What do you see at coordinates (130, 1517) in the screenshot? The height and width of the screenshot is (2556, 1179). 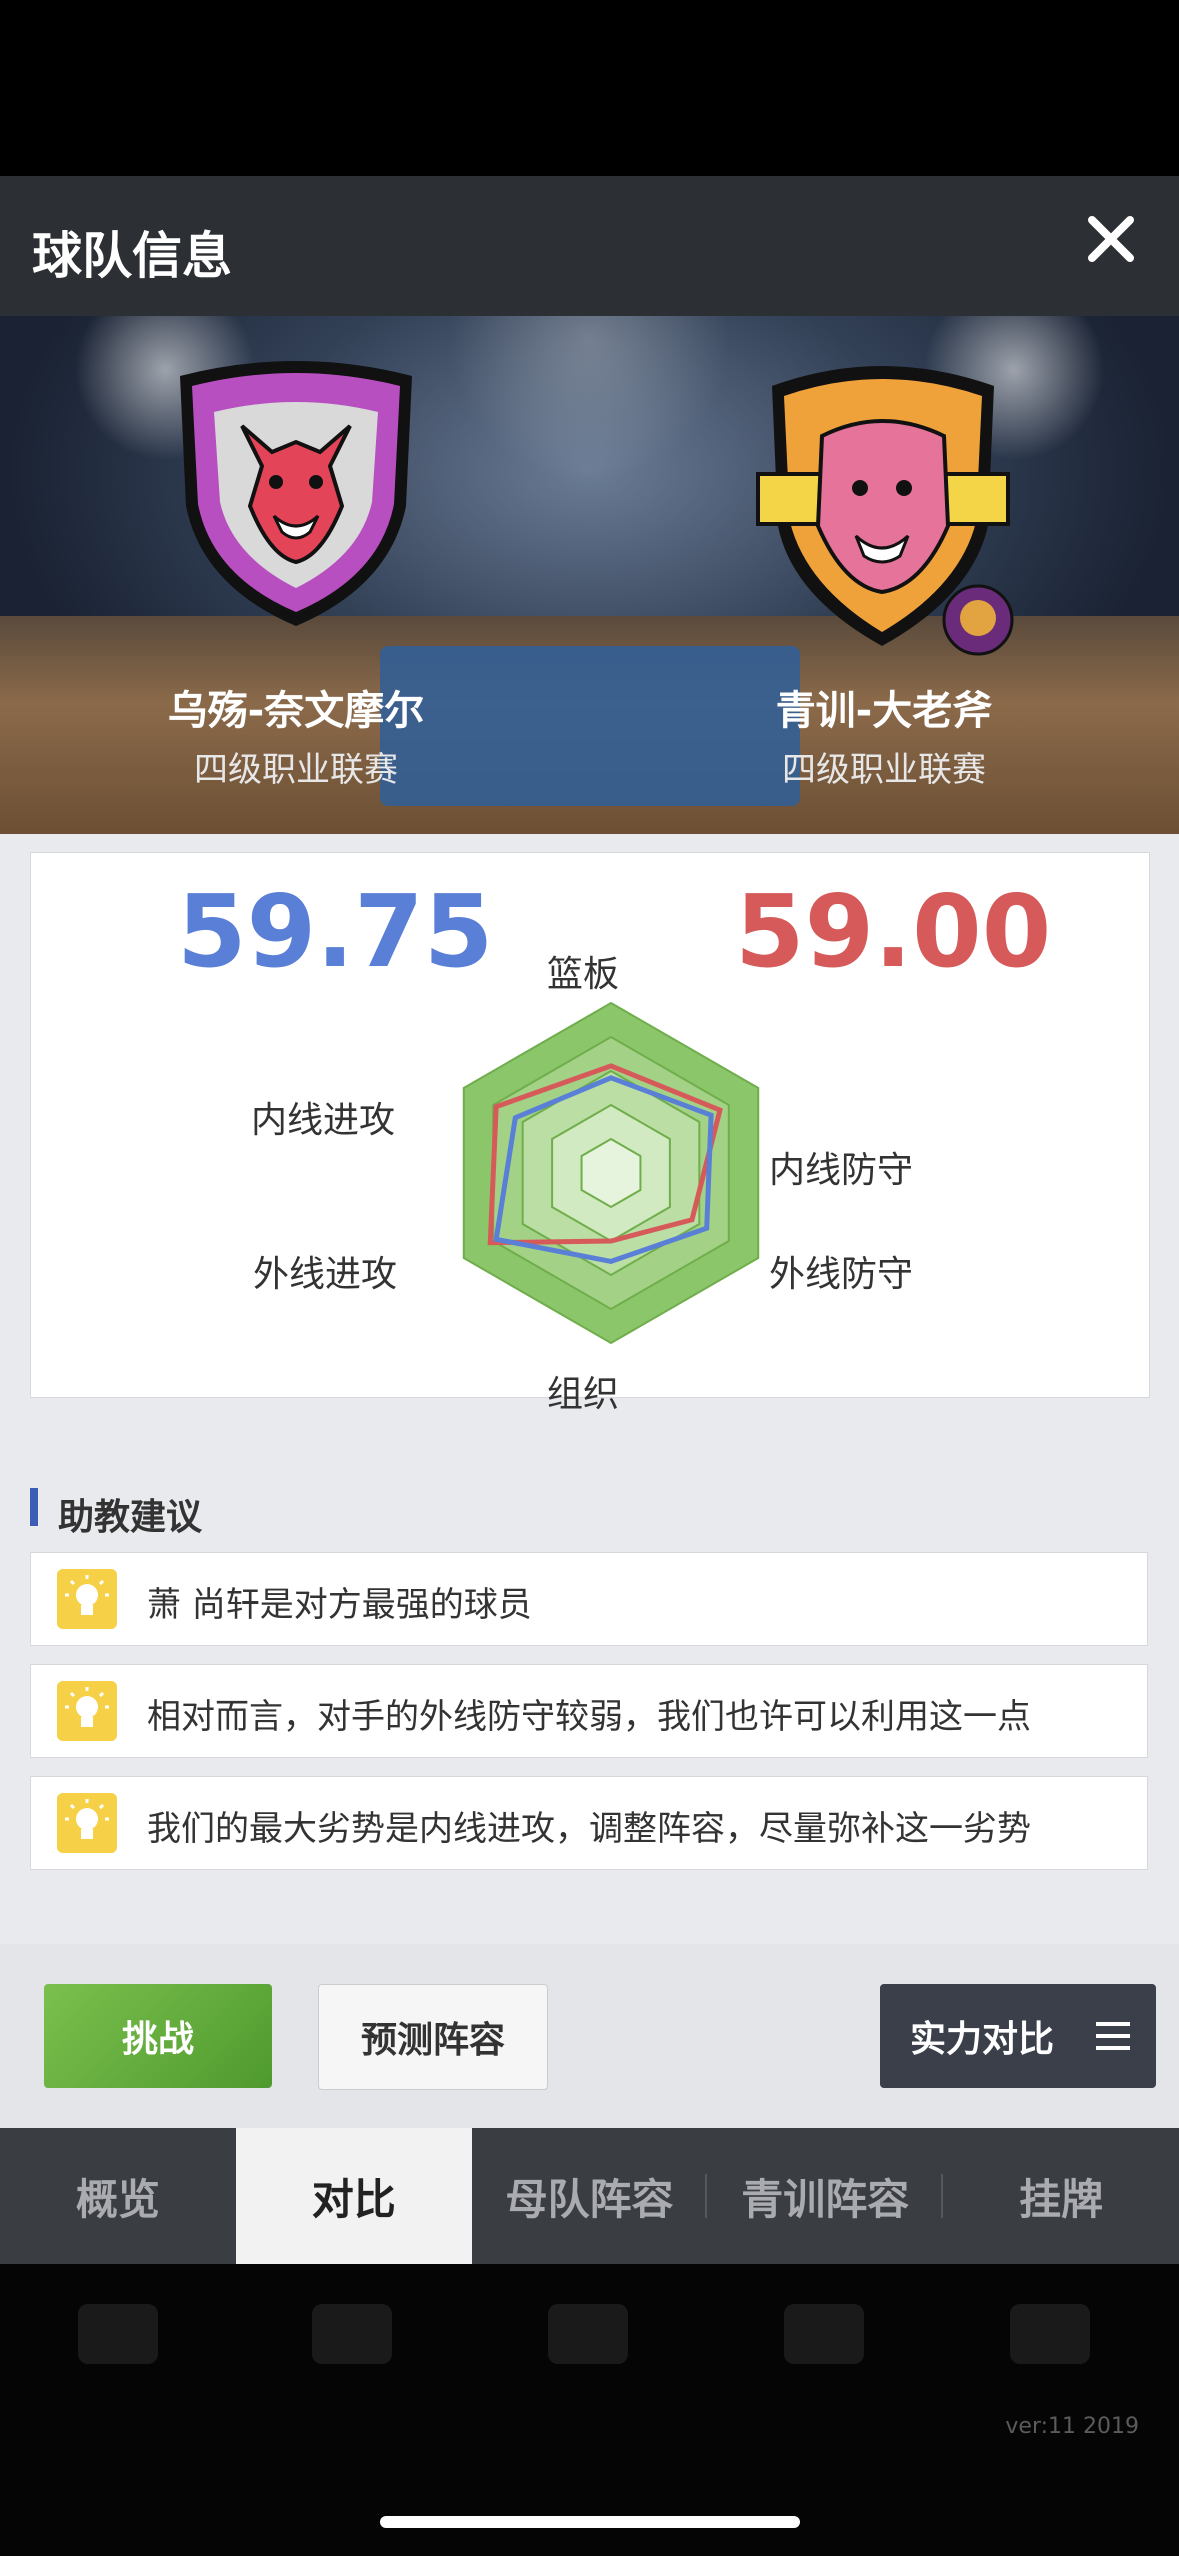 I see `advice-title: 助教建议` at bounding box center [130, 1517].